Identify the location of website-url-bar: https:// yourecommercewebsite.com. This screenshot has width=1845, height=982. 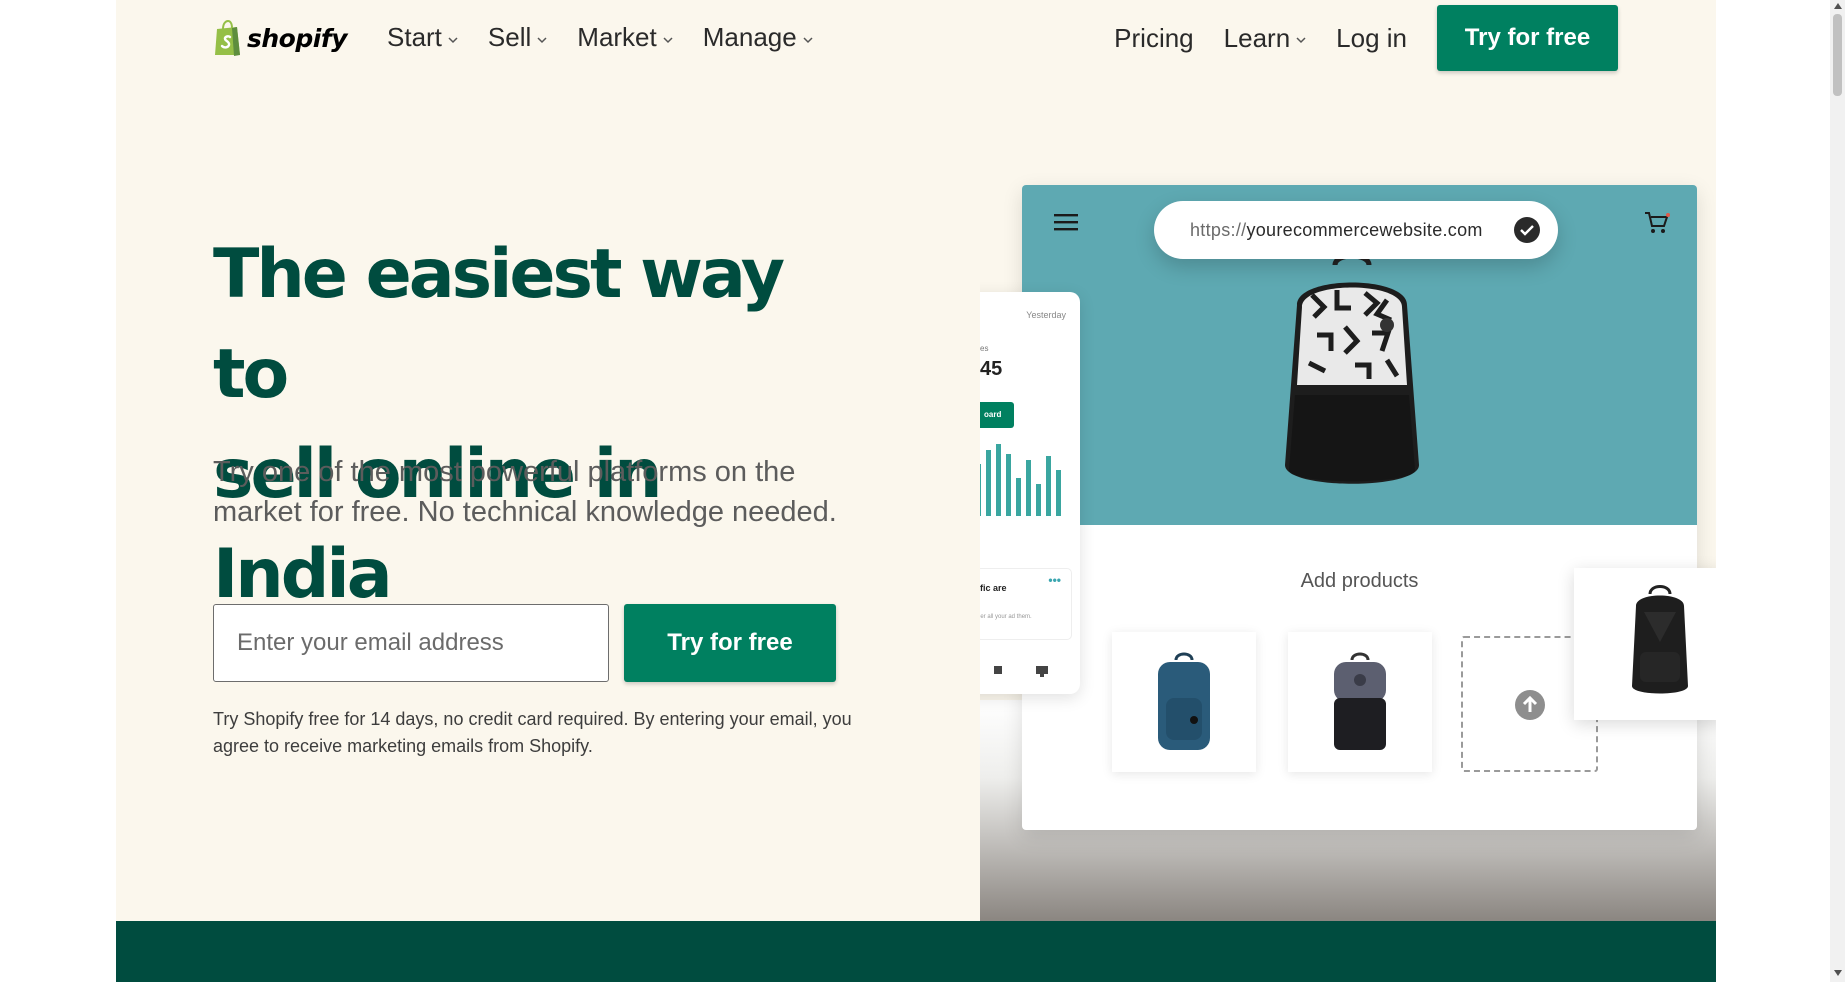
(1356, 230).